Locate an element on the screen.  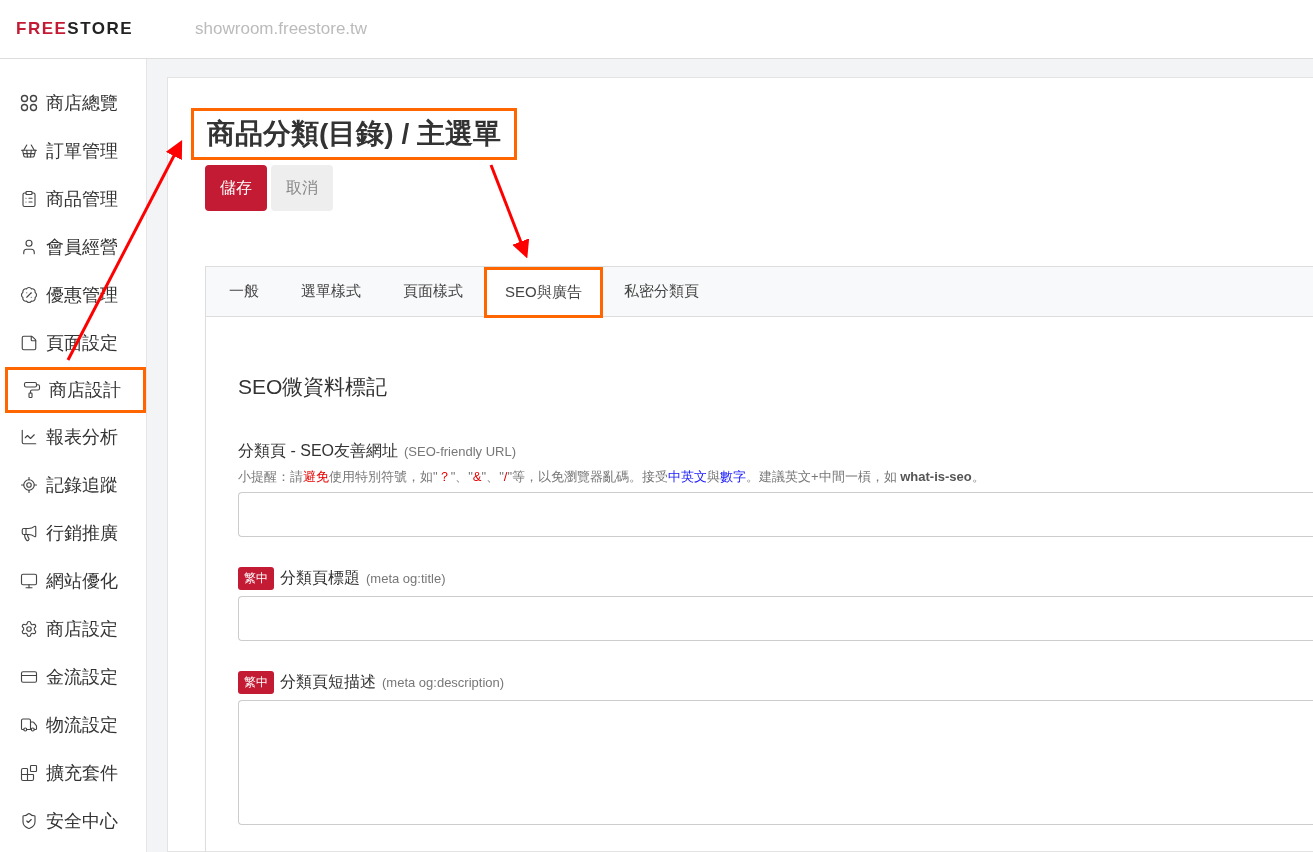
page-title: 商品分類(目錄) / 主選單 is located at coordinates (354, 134).